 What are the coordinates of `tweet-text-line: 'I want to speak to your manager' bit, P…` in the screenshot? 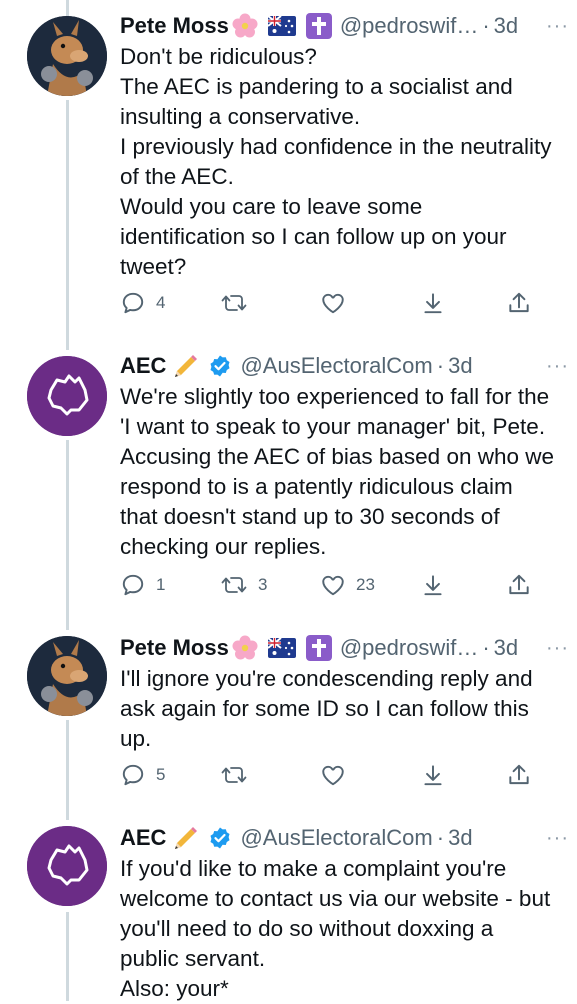 It's located at (333, 426).